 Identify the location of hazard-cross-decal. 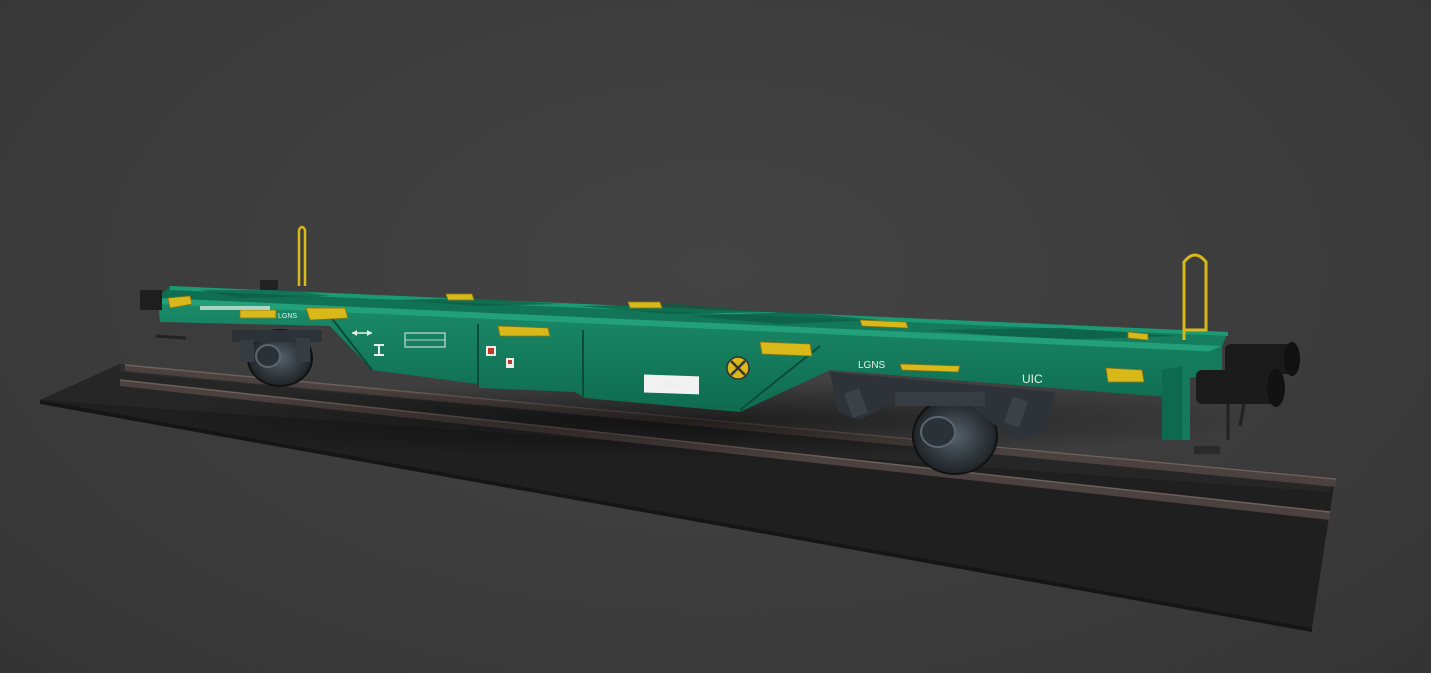
(738, 368).